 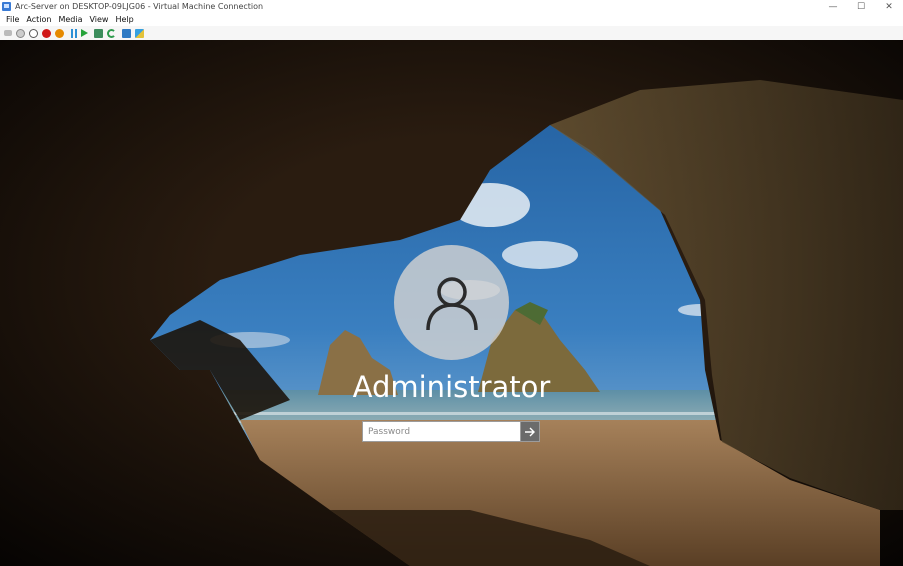 I want to click on password-row, so click(x=451, y=431).